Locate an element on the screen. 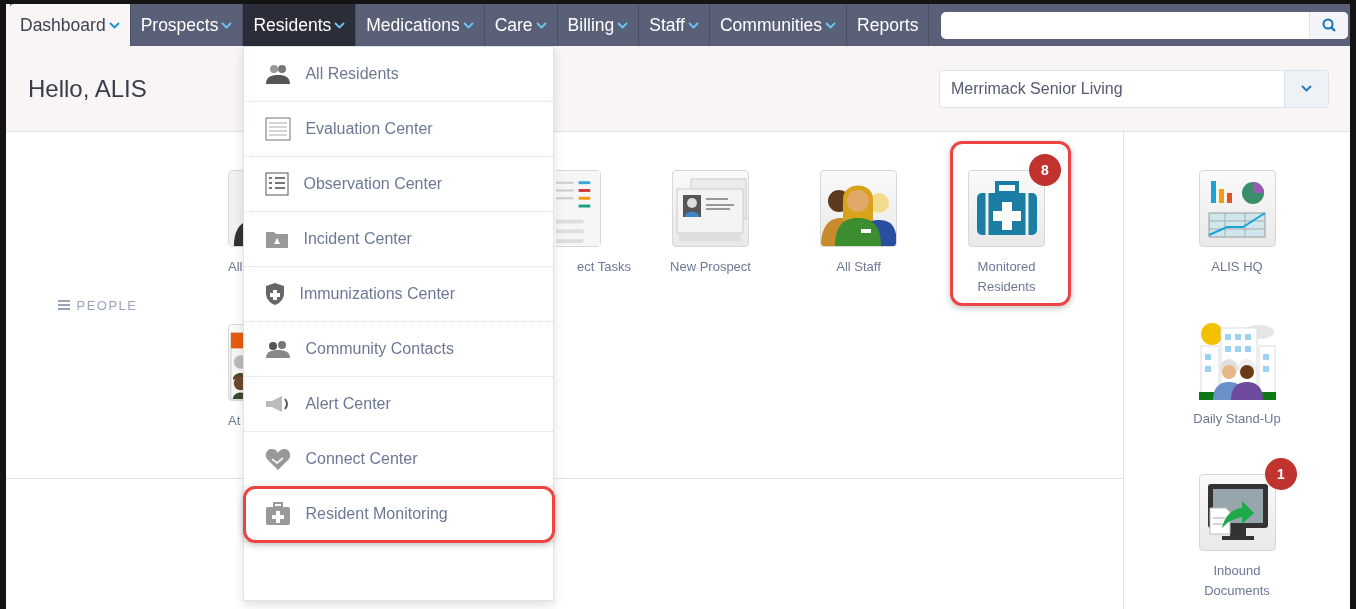 This screenshot has width=1356, height=609. tile-label: Daily Stand-Up is located at coordinates (1237, 419).